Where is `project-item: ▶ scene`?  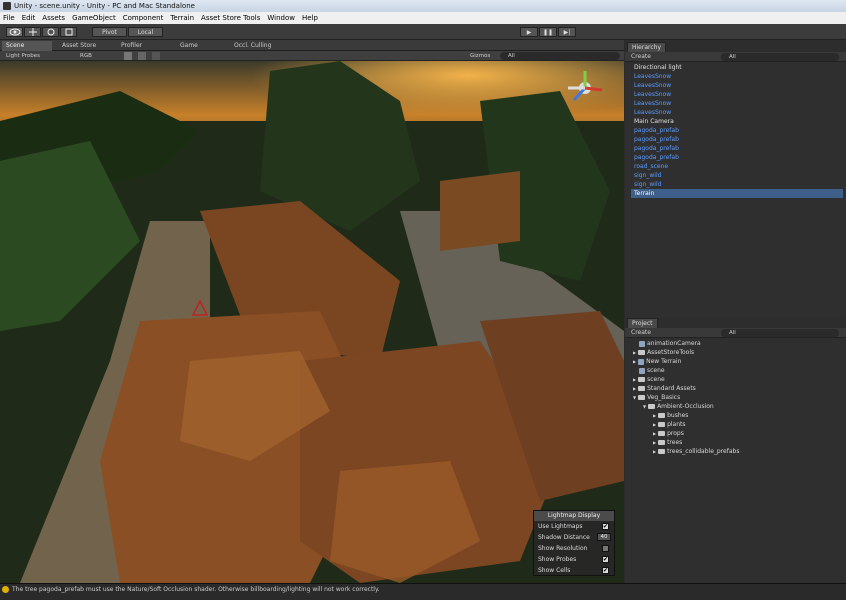
project-item: ▶ scene is located at coordinates (649, 379).